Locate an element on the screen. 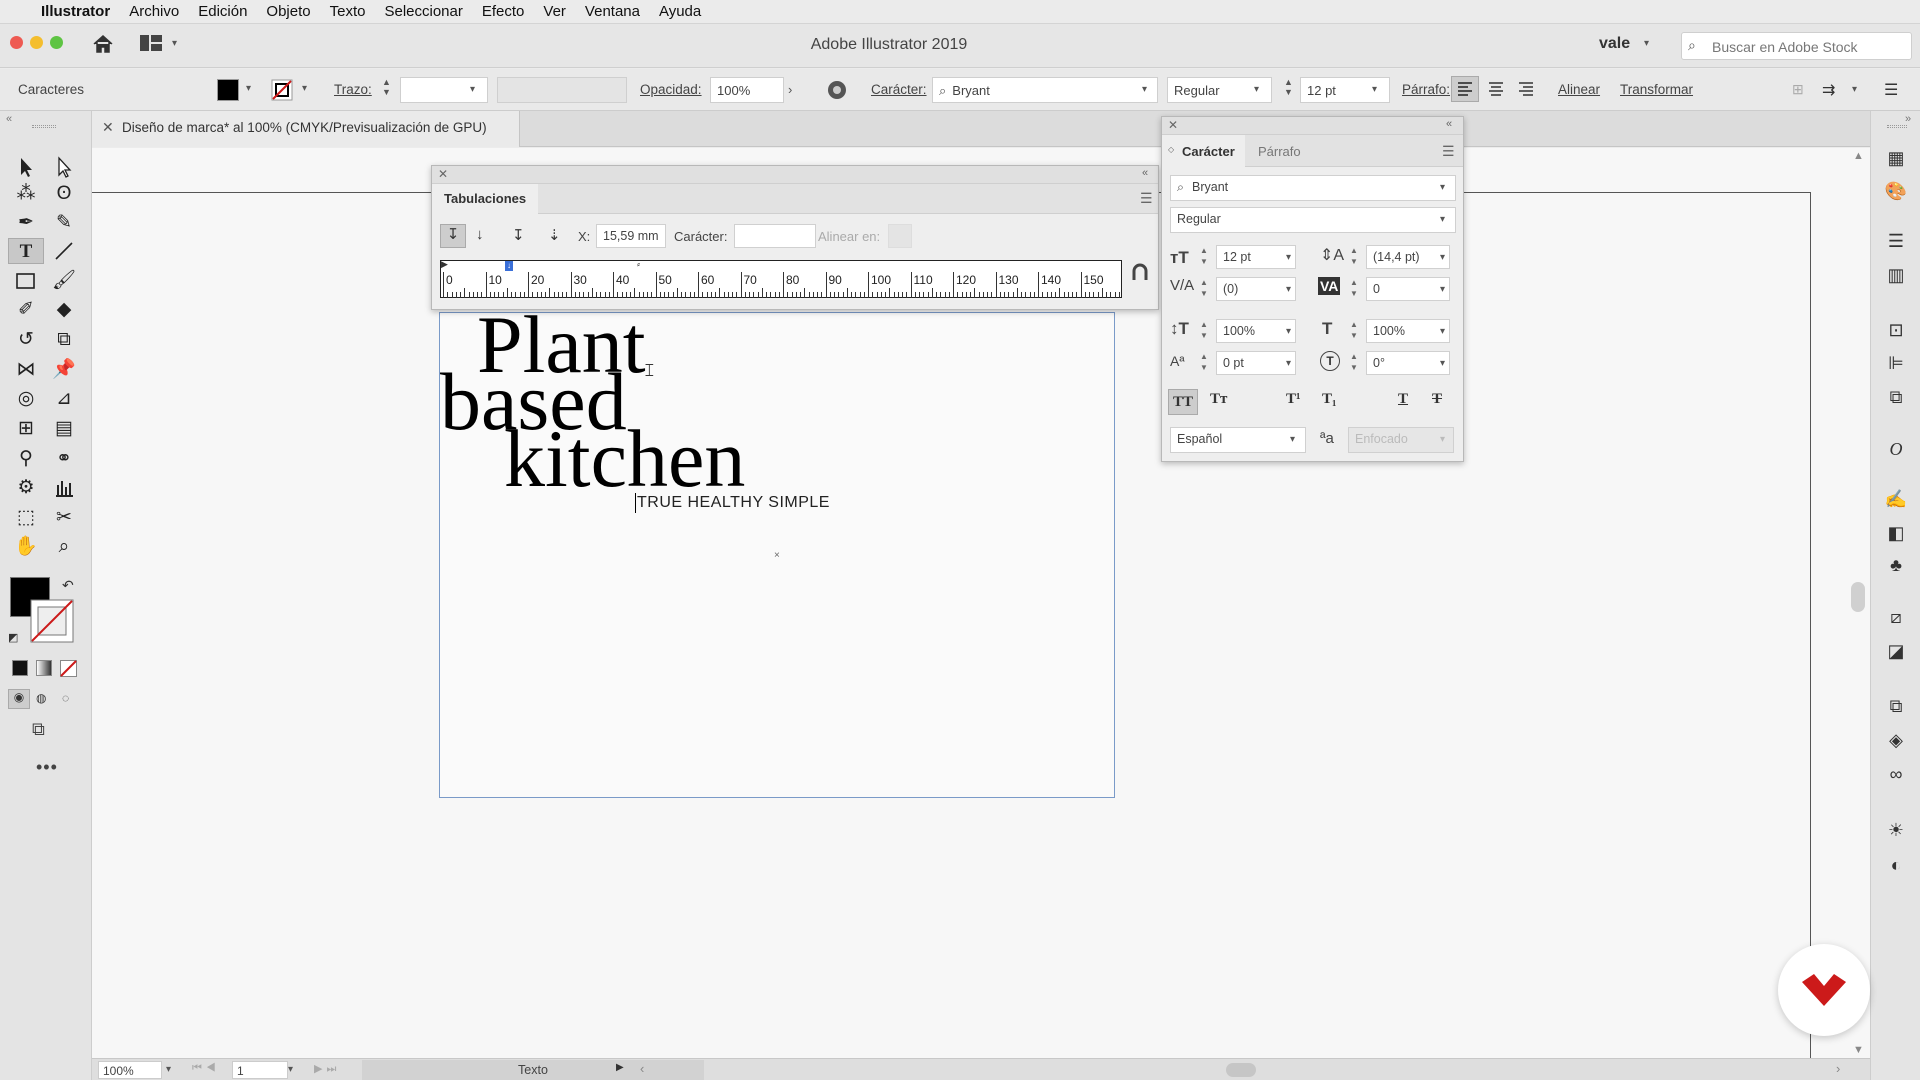 The image size is (1920, 1080). leading-field: (14,4 pt) is located at coordinates (1408, 257).